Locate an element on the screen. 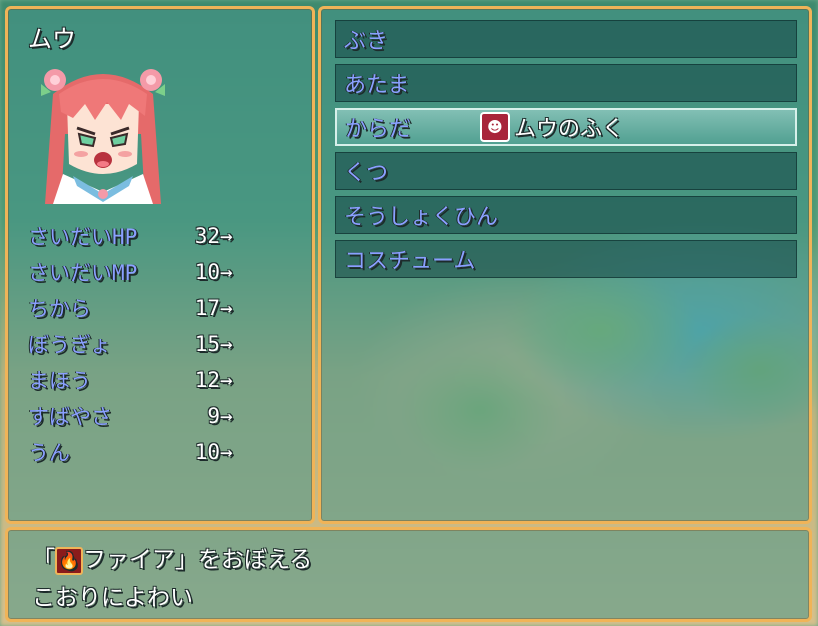 Image resolution: width=818 pixels, height=626 pixels. stat-row-luck: うん 10 → is located at coordinates (139, 452).